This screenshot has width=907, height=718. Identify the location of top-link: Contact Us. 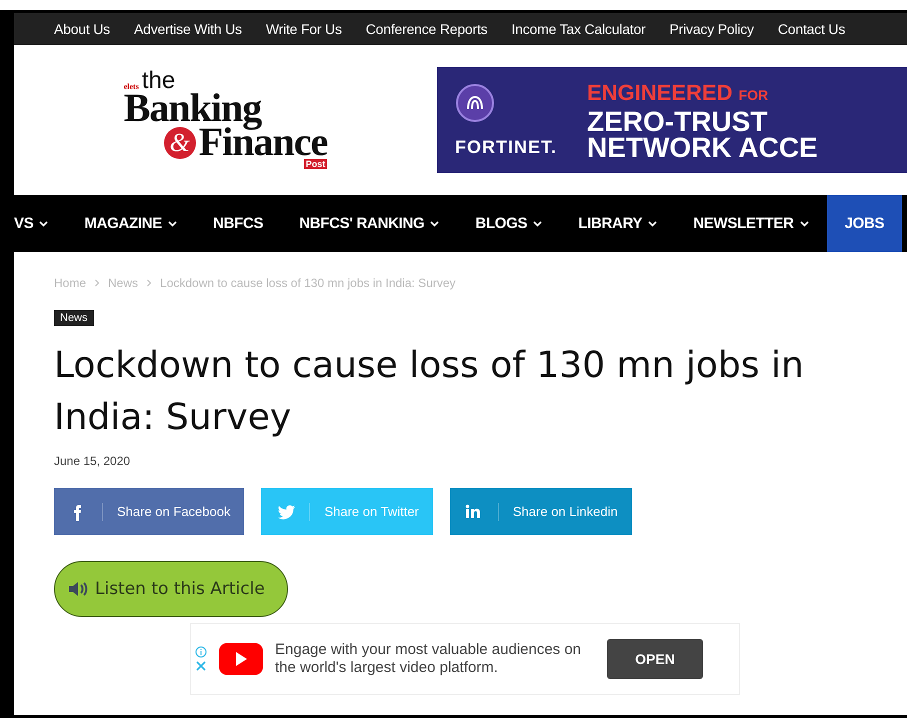
(812, 29).